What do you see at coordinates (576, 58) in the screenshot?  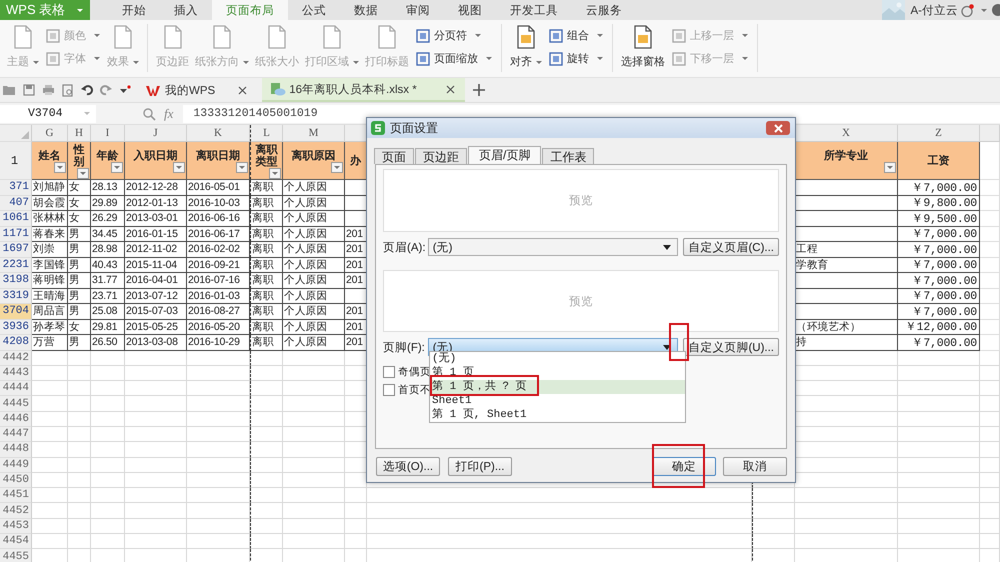 I see `ribbon-button: 旋转` at bounding box center [576, 58].